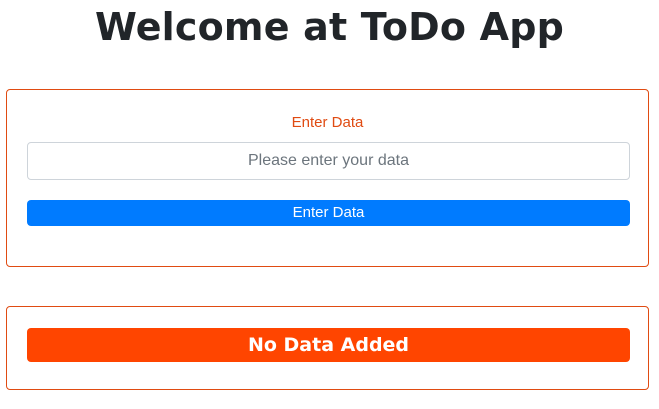  I want to click on enter-data-button: Enter Data, so click(328, 213).